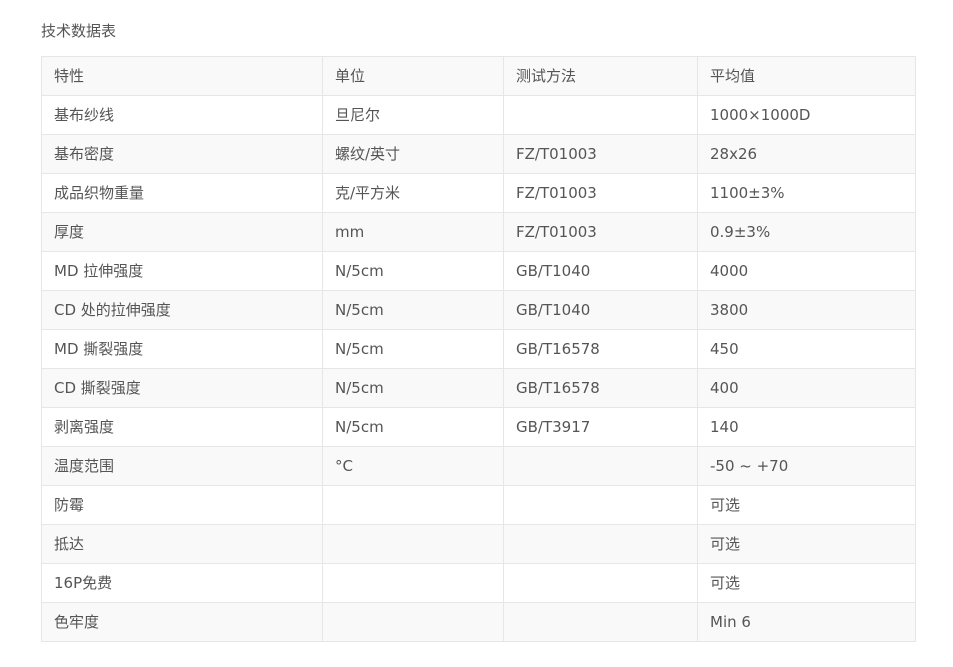  I want to click on property-cell: 温度范围, so click(182, 466).